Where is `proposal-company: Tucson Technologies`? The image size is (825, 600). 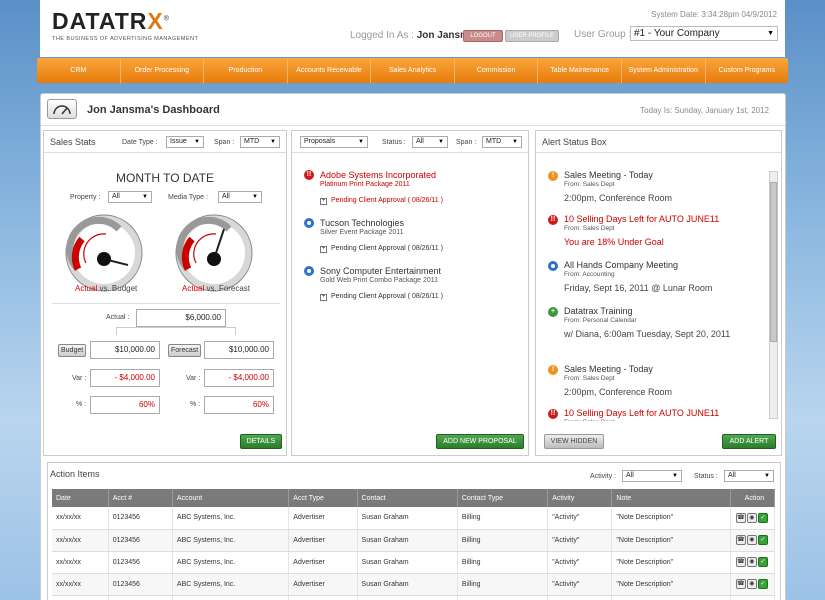 proposal-company: Tucson Technologies is located at coordinates (362, 223).